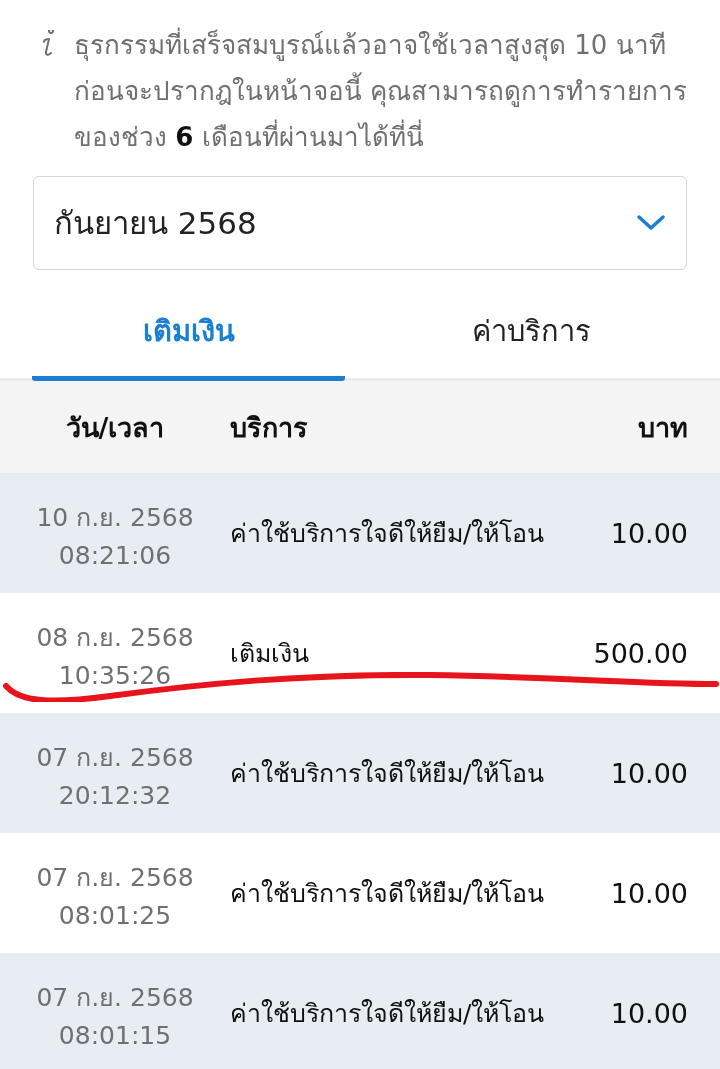 This screenshot has height=1069, width=720. Describe the element at coordinates (115, 517) in the screenshot. I see `date-text: 10 ก.ย. 2568` at that location.